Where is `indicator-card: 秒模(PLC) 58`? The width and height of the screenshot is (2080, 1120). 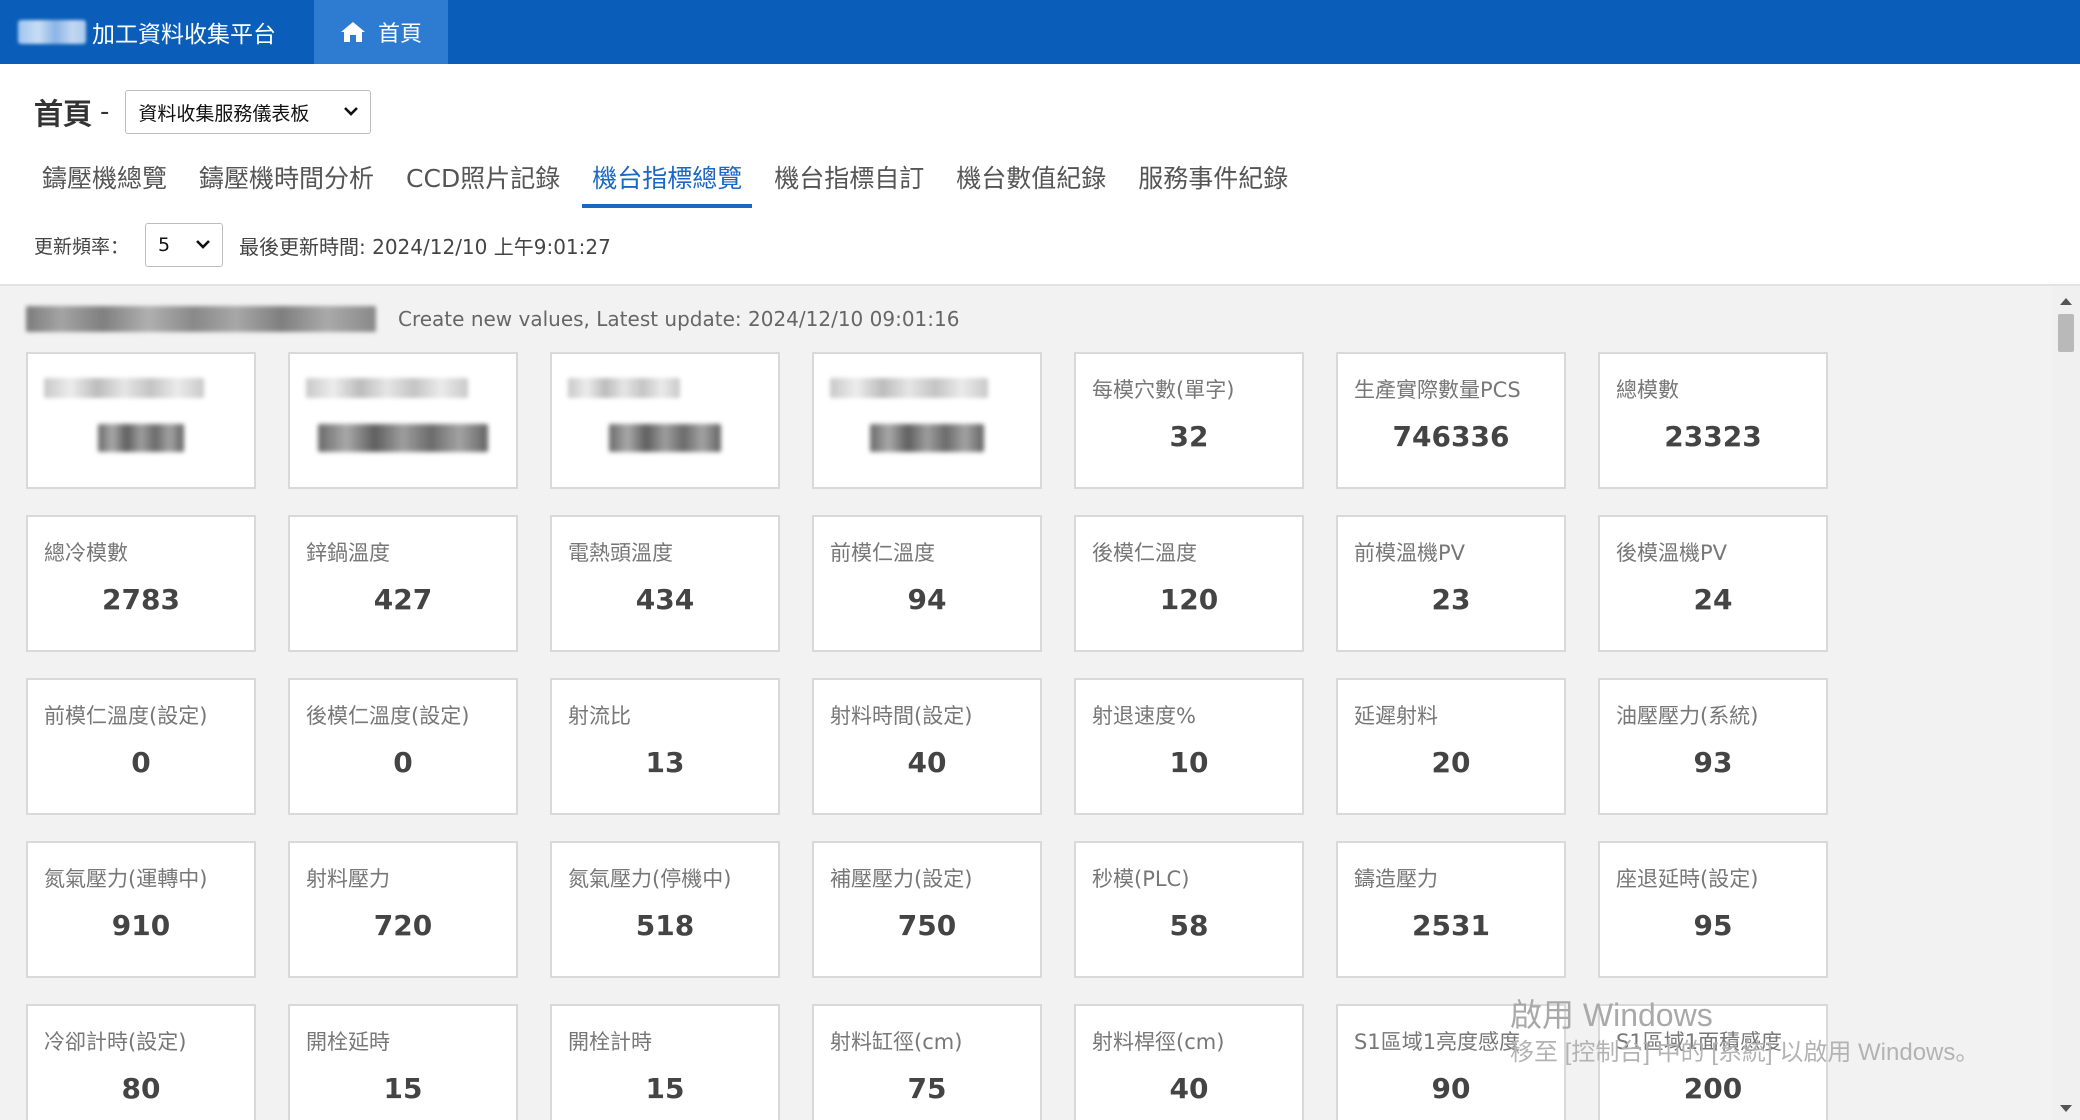
indicator-card: 秒模(PLC) 58 is located at coordinates (1189, 909).